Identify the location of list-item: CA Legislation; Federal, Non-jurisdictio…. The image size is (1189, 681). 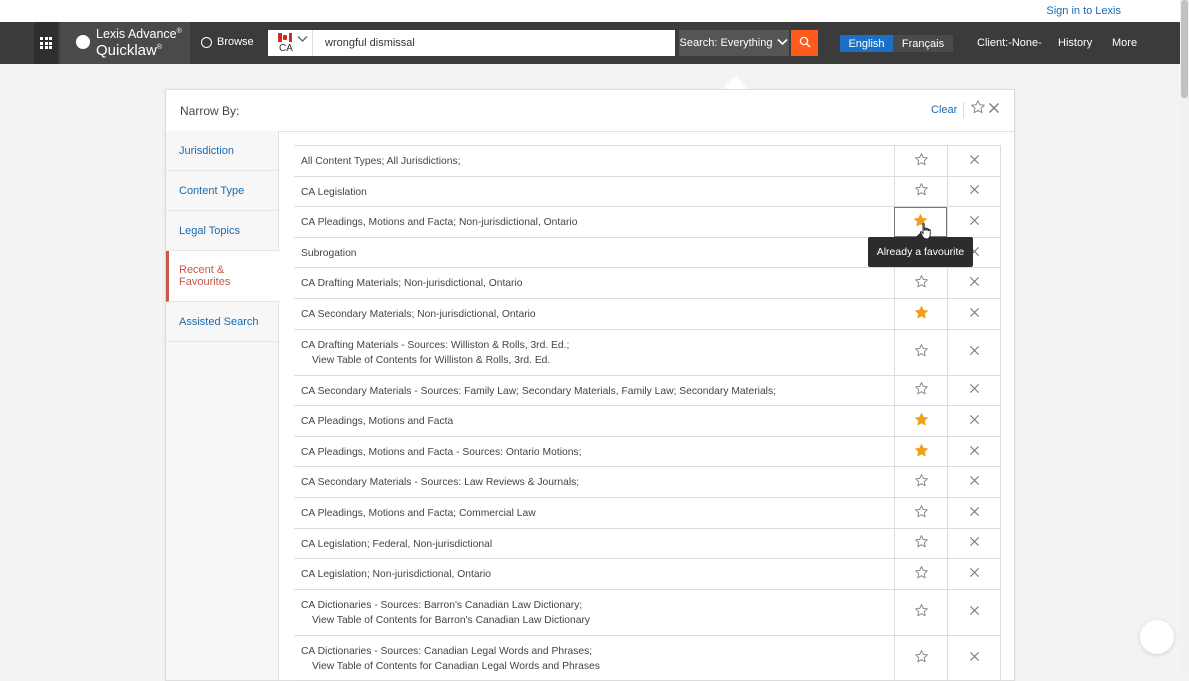
(647, 543).